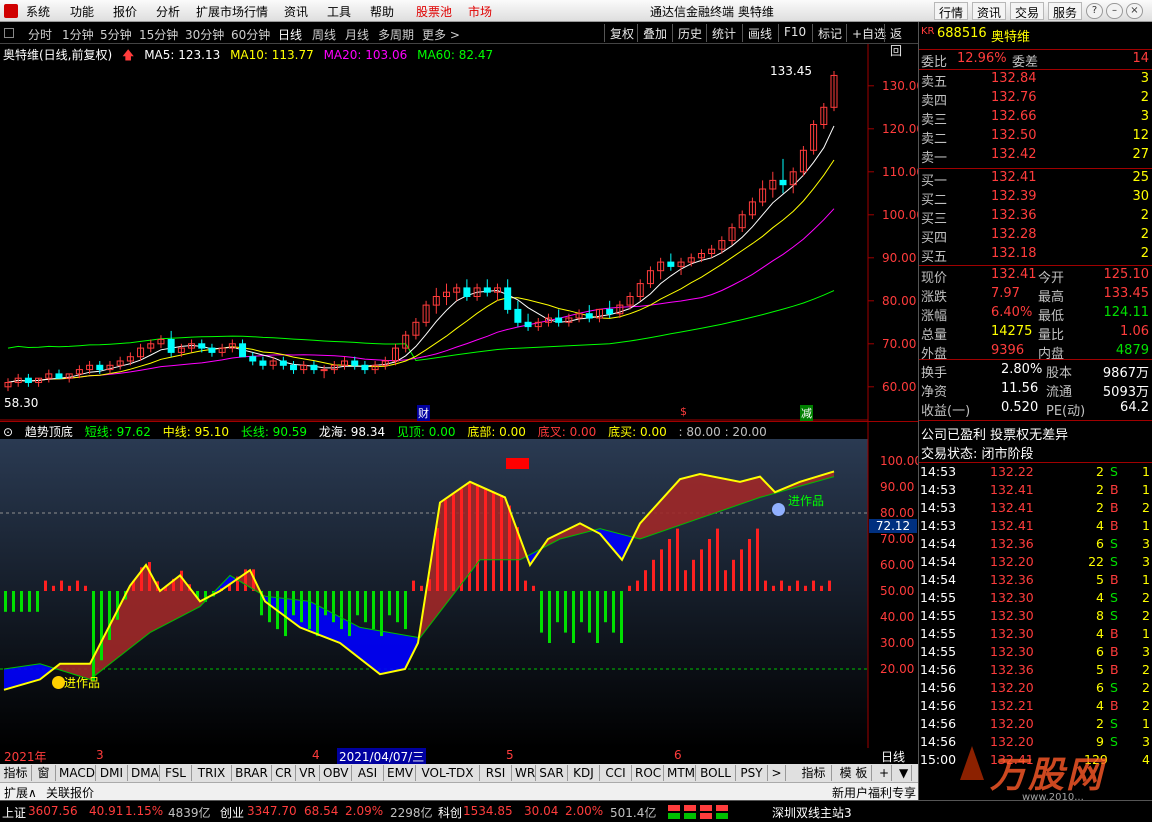 The width and height of the screenshot is (1152, 822). I want to click on tab-right-2: +, so click(884, 773).